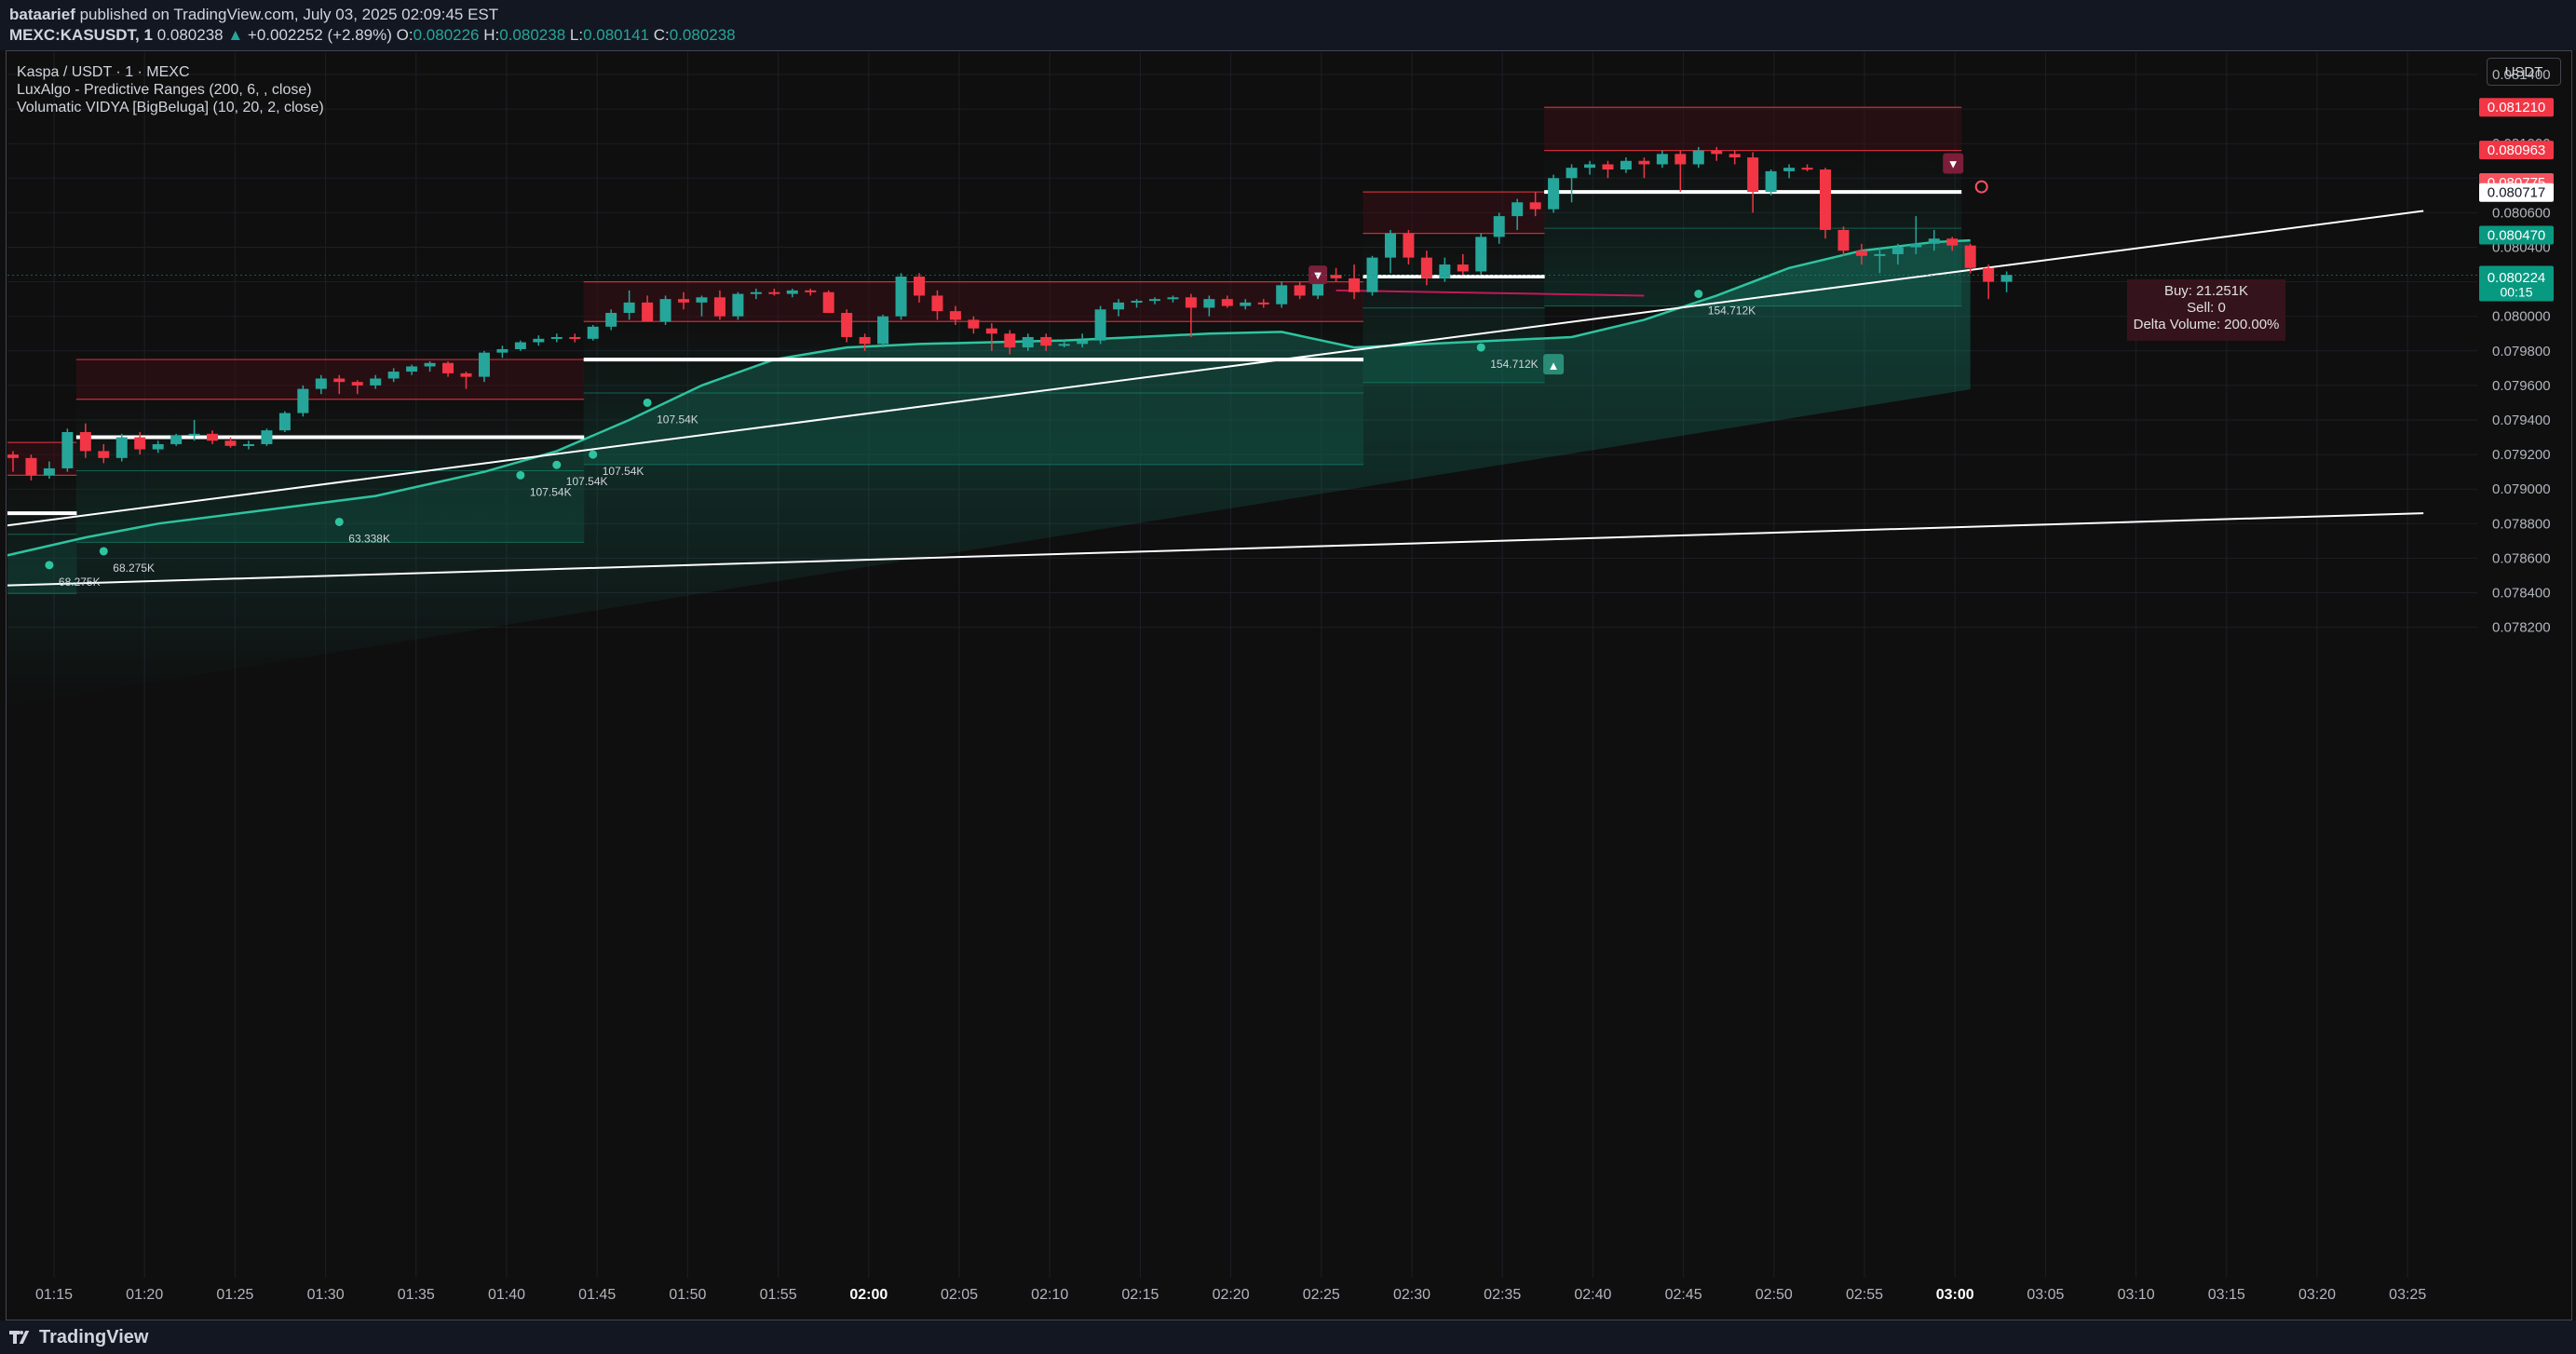 This screenshot has height=1354, width=2576. What do you see at coordinates (2524, 72) in the screenshot?
I see `currency-button: USDT` at bounding box center [2524, 72].